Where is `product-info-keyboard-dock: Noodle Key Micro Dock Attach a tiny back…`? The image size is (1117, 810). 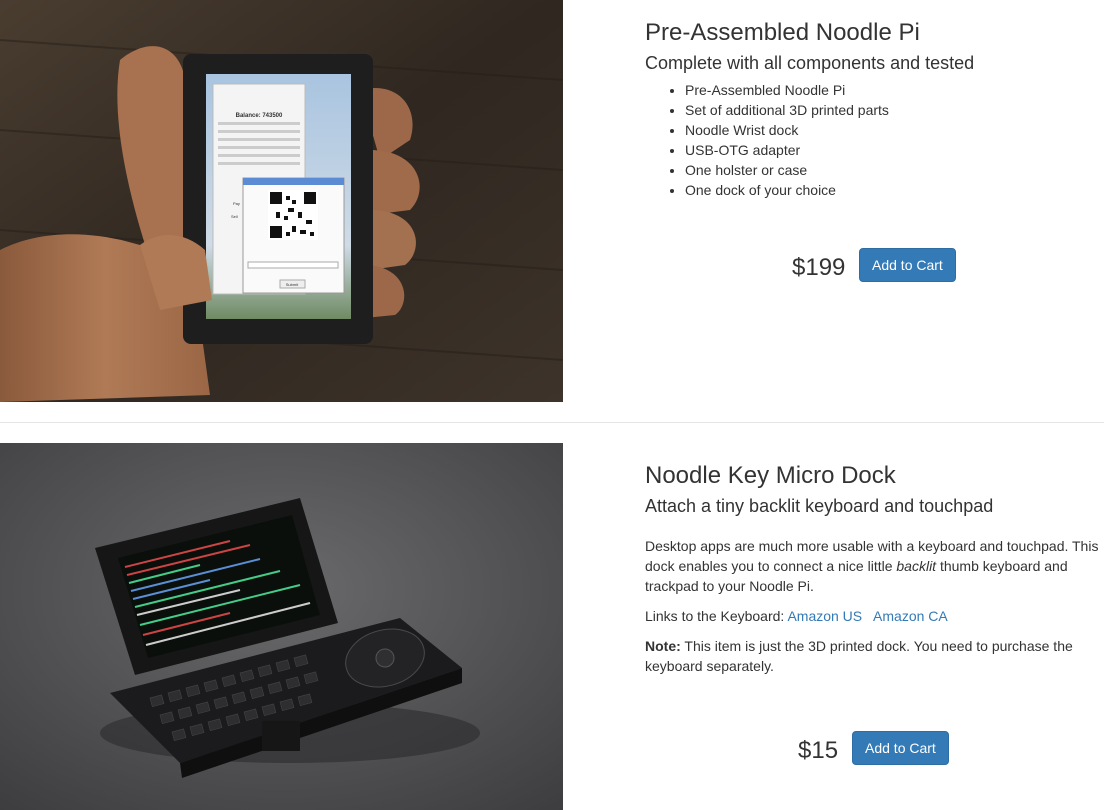
product-info-keyboard-dock: Noodle Key Micro Dock Attach a tiny back… is located at coordinates (875, 574).